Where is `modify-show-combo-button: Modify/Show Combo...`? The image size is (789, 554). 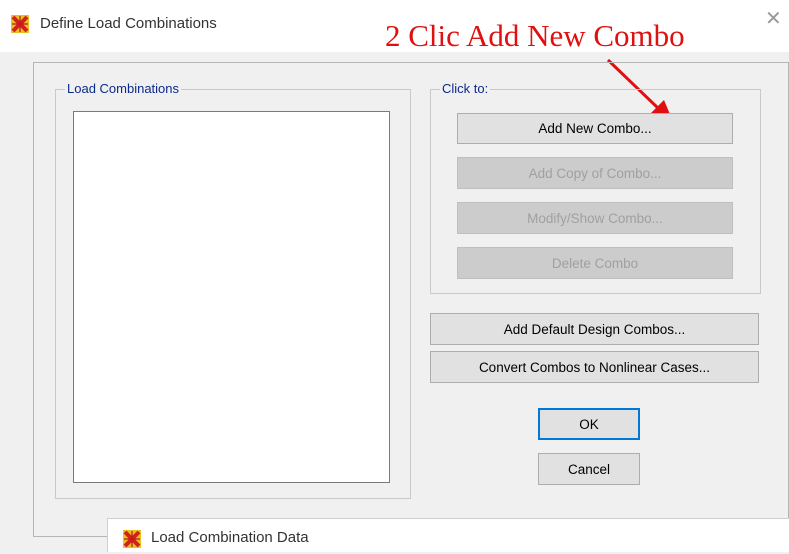 modify-show-combo-button: Modify/Show Combo... is located at coordinates (595, 218).